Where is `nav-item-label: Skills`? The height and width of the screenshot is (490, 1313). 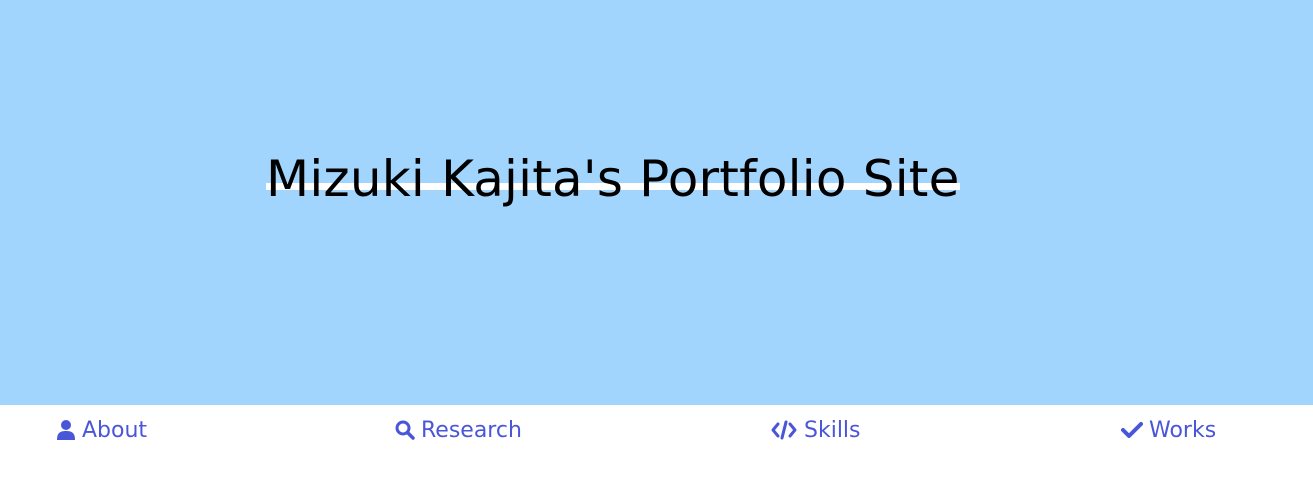
nav-item-label: Skills is located at coordinates (832, 430).